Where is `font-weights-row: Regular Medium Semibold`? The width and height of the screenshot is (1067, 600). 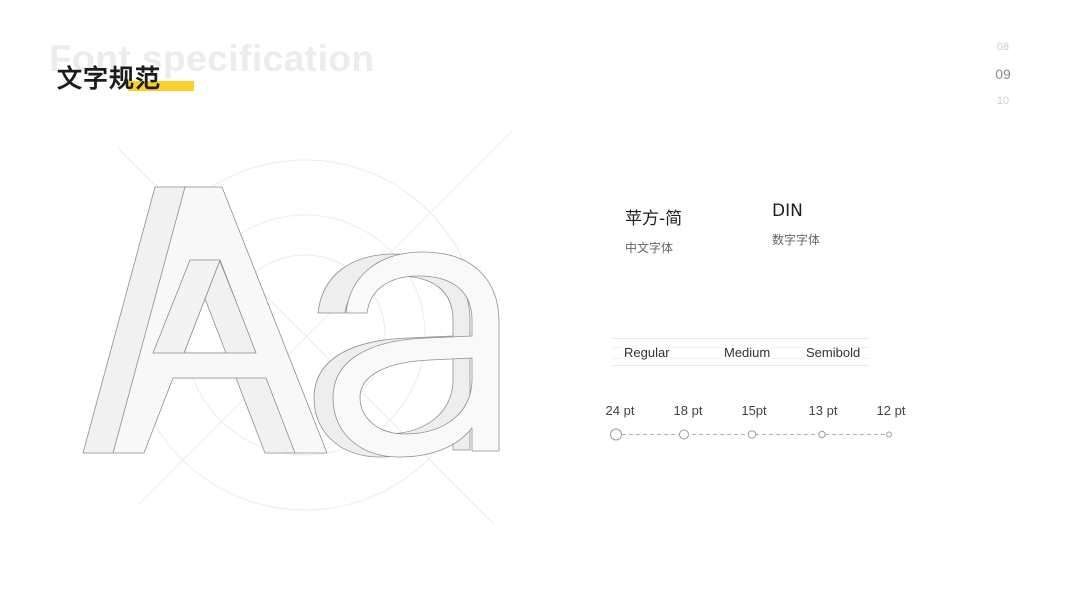
font-weights-row: Regular Medium Semibold is located at coordinates (741, 352).